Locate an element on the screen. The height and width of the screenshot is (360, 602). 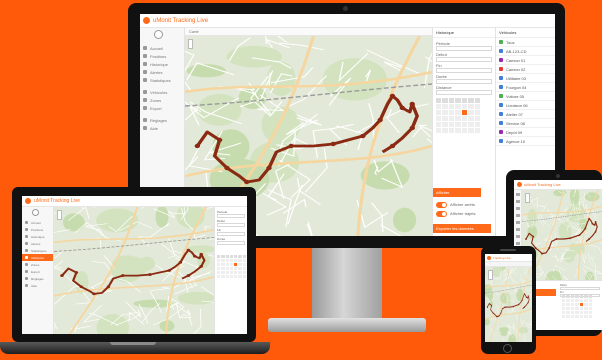
sidebar-item: Véhicules is located at coordinates (37, 257).